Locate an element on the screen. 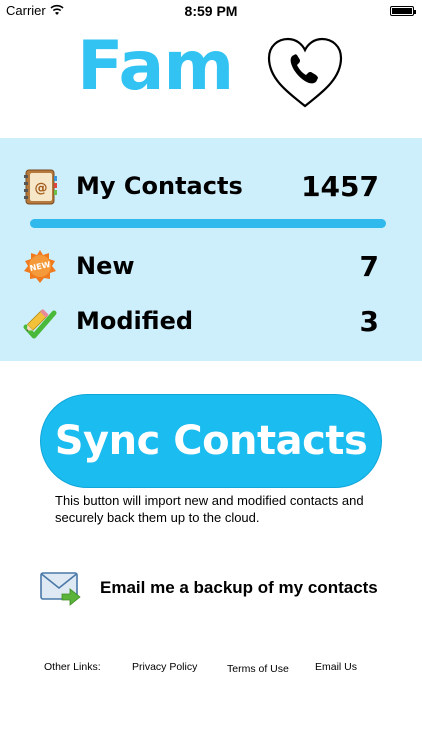  email-backup-button: Email me a backup of my contacts is located at coordinates (216, 590).